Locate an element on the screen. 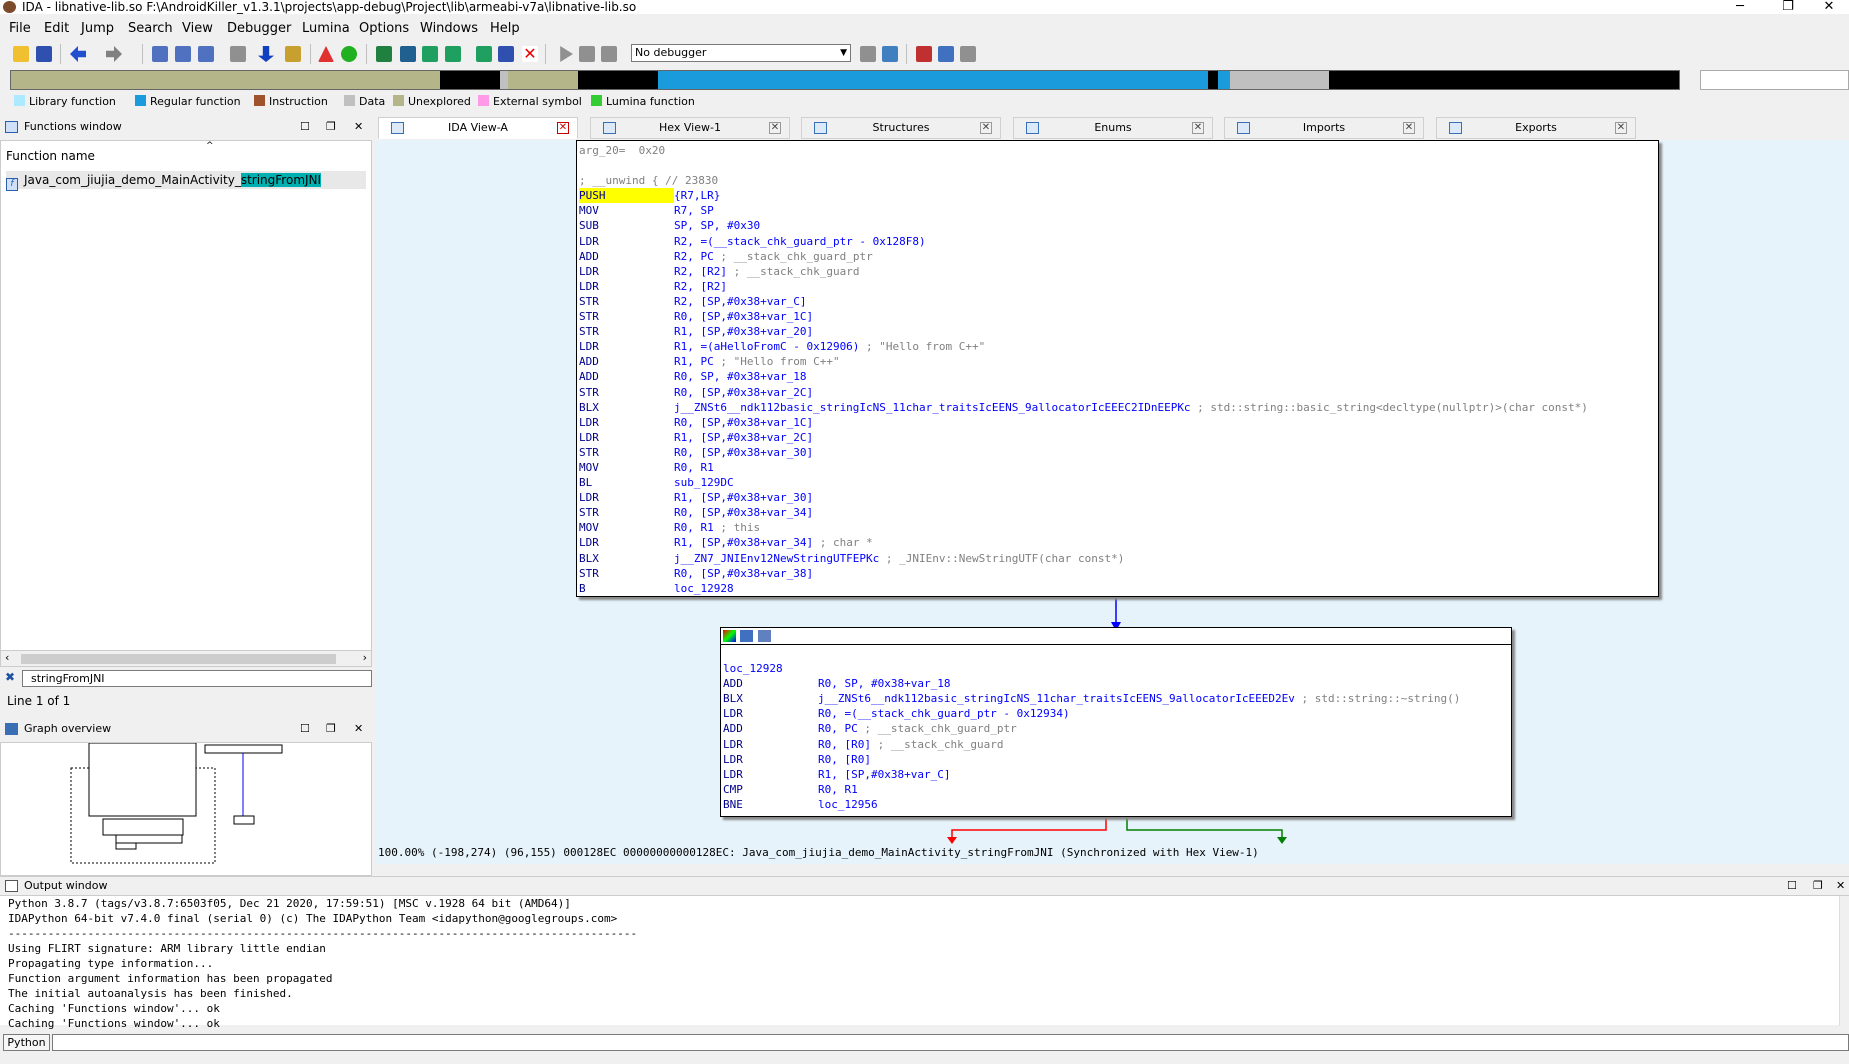 This screenshot has height=1064, width=1849. edit-icon is located at coordinates (746, 636).